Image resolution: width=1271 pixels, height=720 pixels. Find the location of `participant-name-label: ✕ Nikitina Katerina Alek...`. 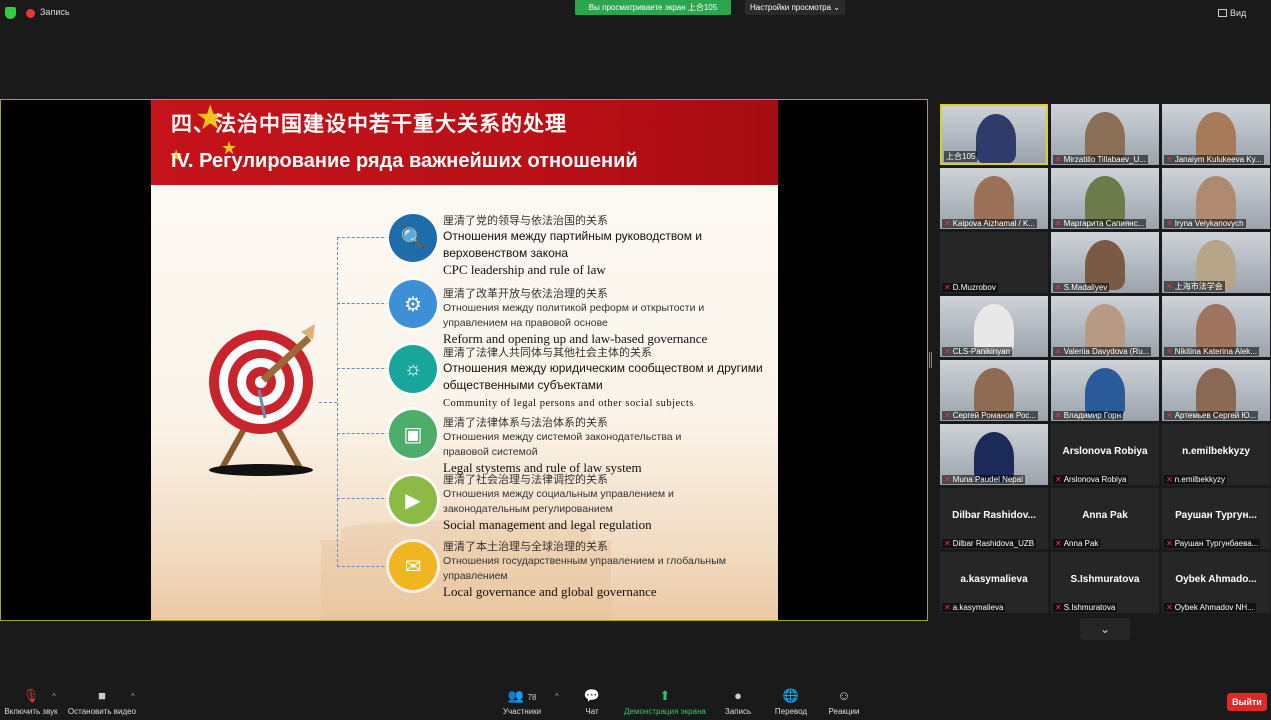

participant-name-label: ✕ Nikitina Katerina Alek... is located at coordinates (1211, 351).